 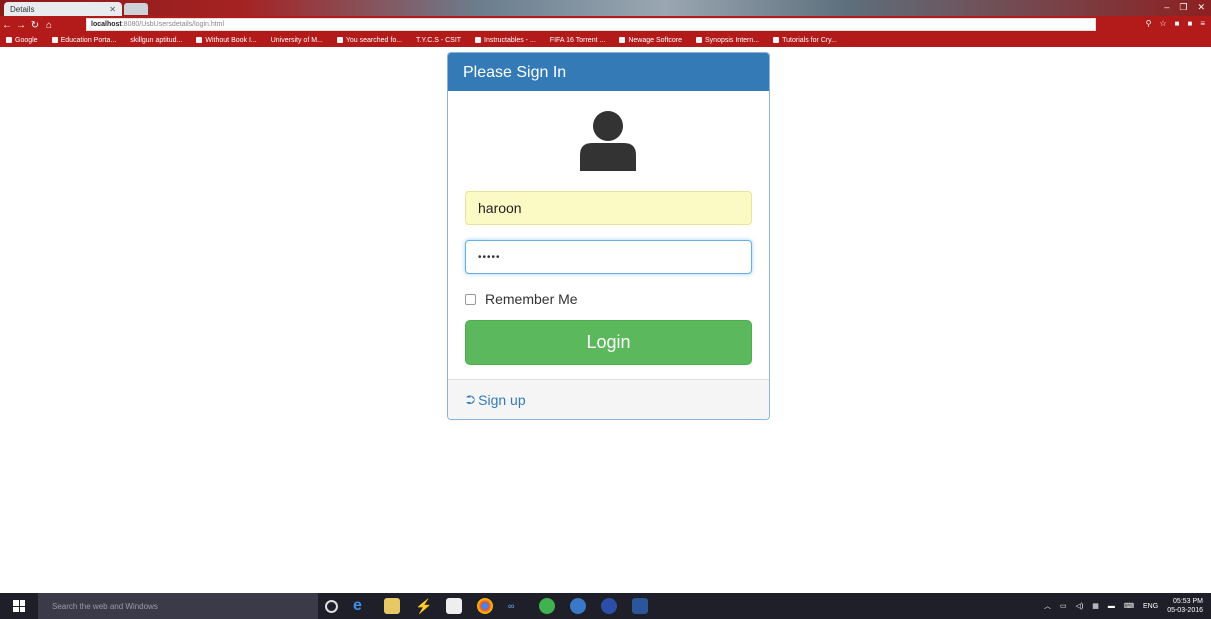 What do you see at coordinates (608, 72) in the screenshot?
I see `panel-heading: Please Sign In` at bounding box center [608, 72].